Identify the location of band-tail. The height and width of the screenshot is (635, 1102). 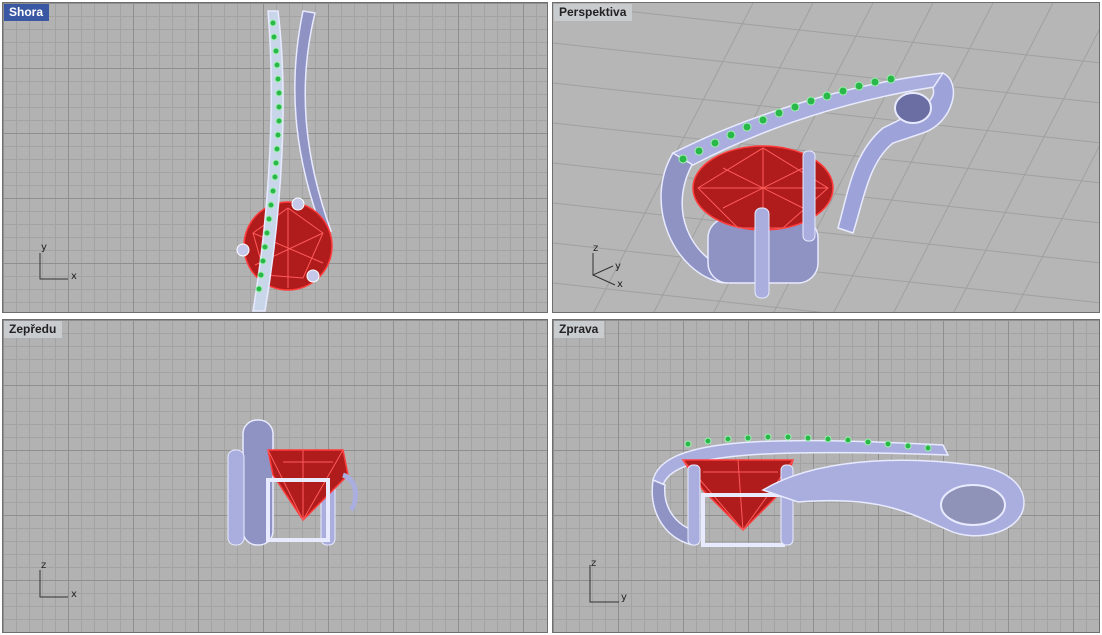
(349, 492).